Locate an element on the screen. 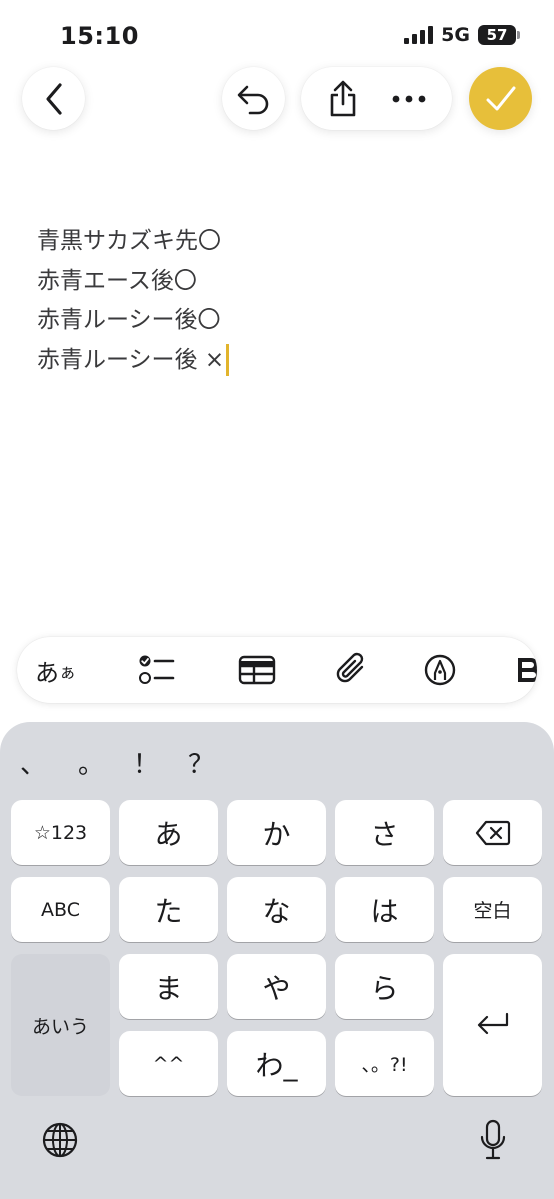 The height and width of the screenshot is (1199, 554). return-icon is located at coordinates (493, 1025).